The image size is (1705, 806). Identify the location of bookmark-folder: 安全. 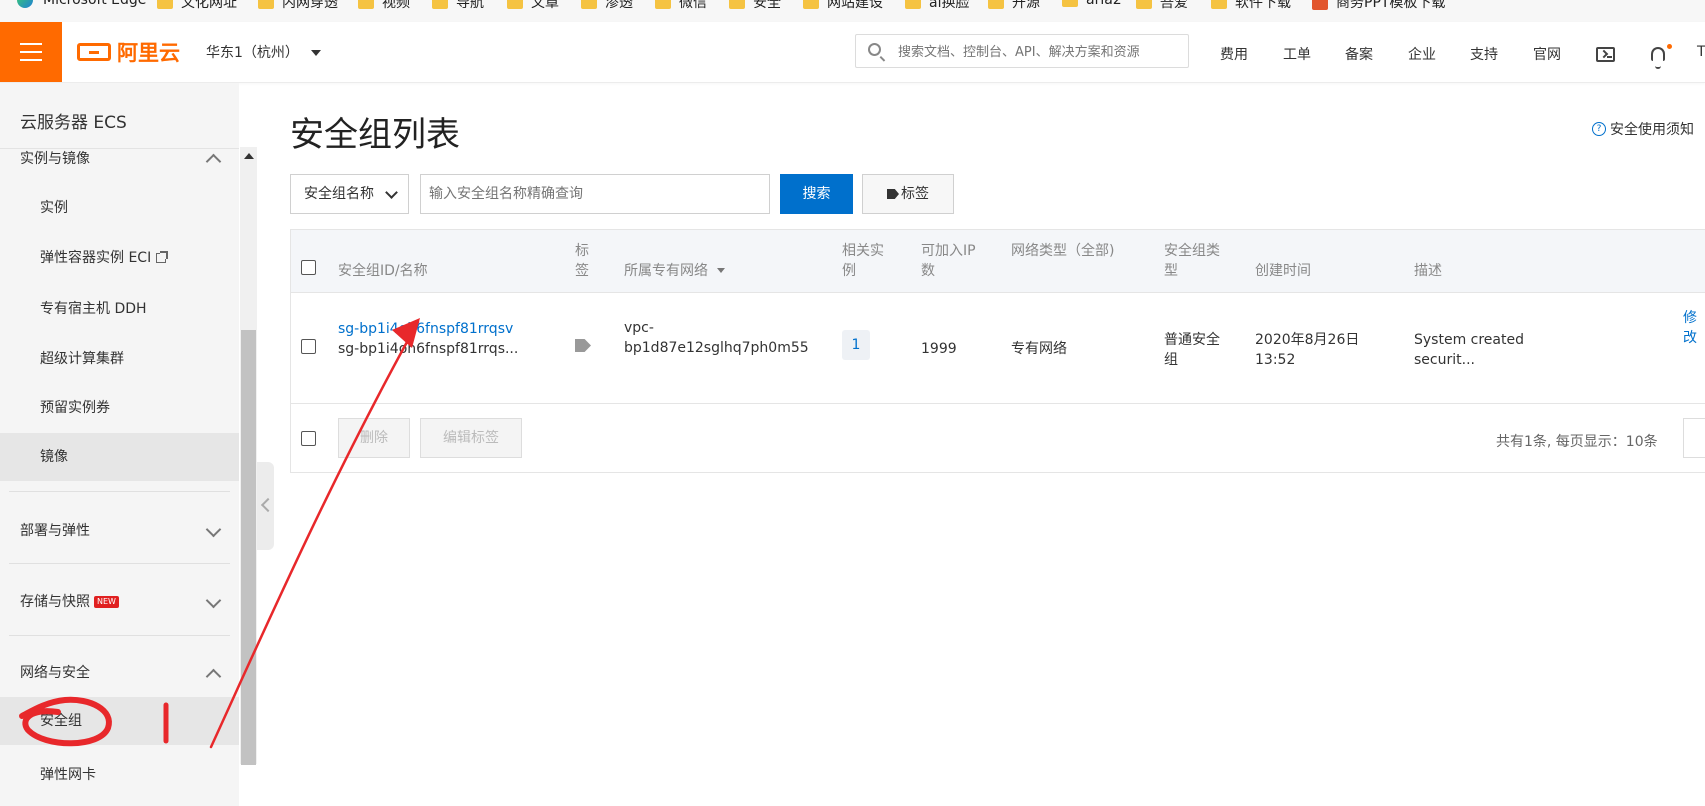
(755, 6).